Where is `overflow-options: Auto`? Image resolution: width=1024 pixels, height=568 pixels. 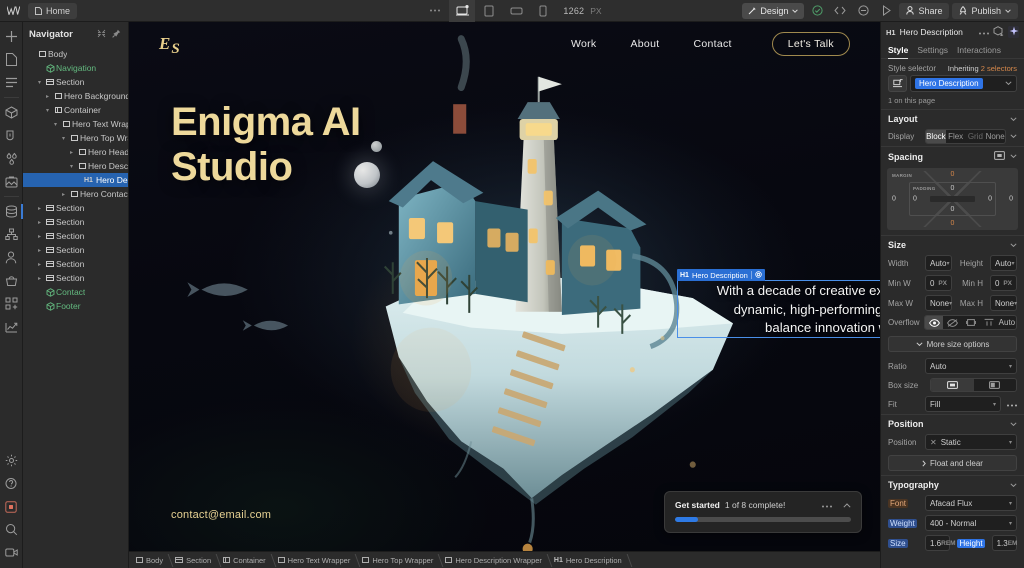
overflow-options: Auto is located at coordinates (970, 322).